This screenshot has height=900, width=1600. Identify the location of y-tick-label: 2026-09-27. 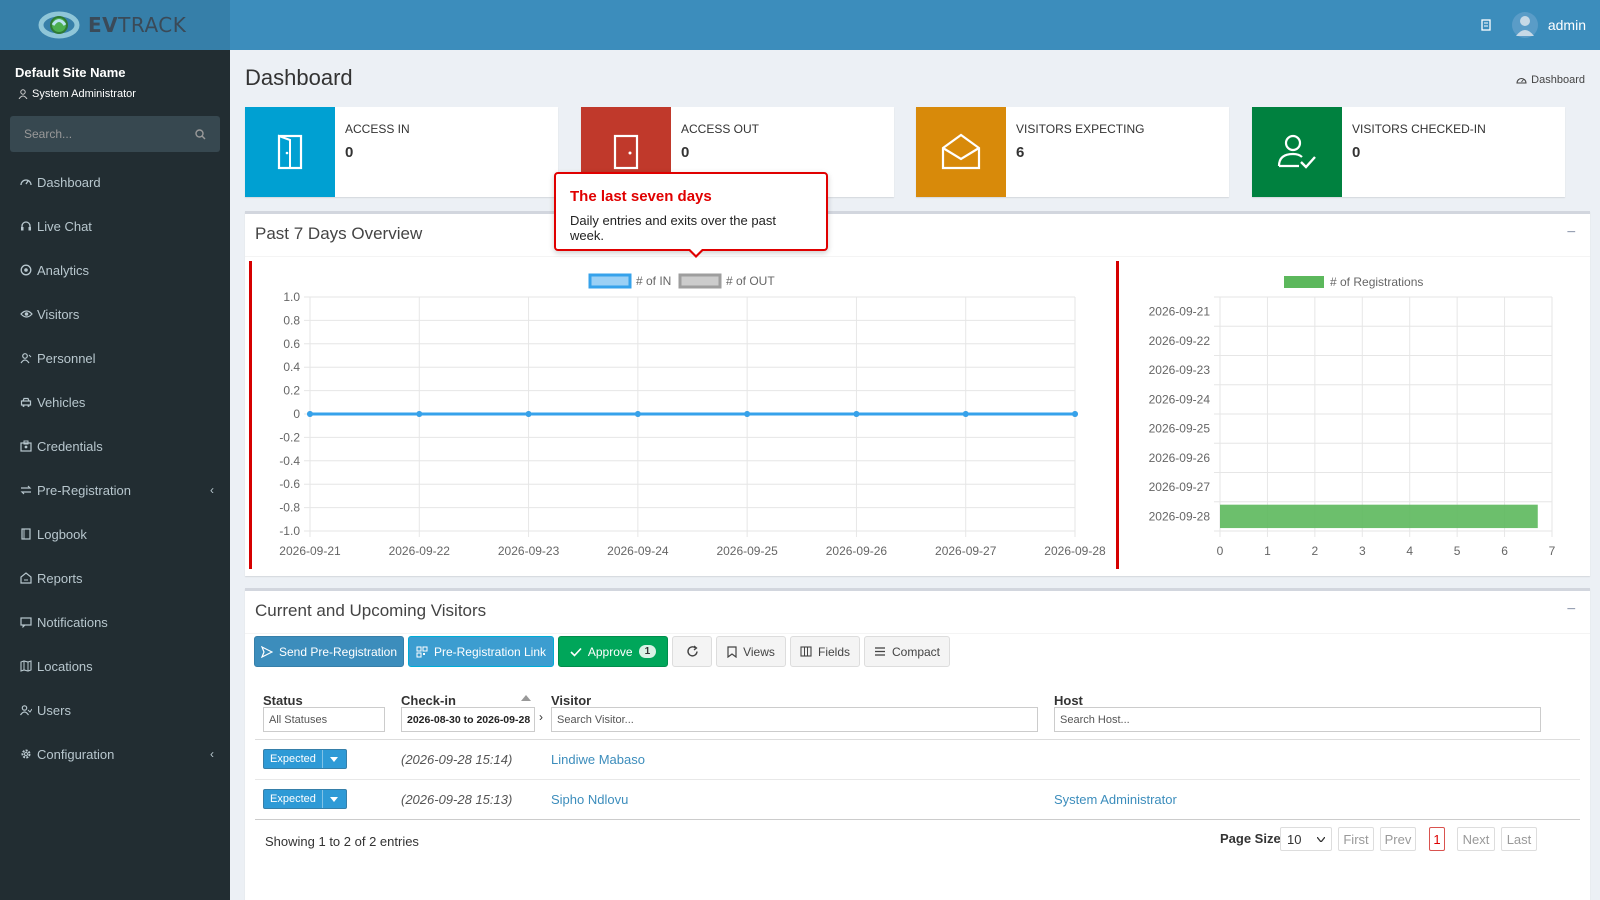
(1180, 487).